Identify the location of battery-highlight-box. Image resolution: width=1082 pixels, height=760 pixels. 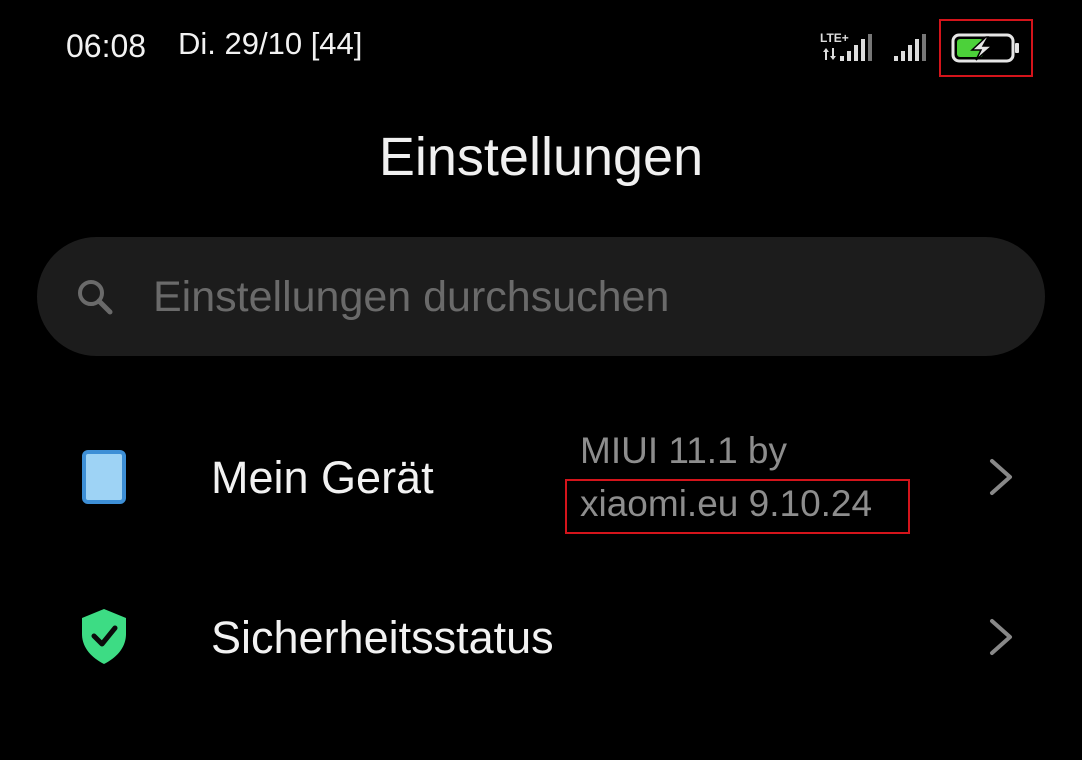
(986, 48).